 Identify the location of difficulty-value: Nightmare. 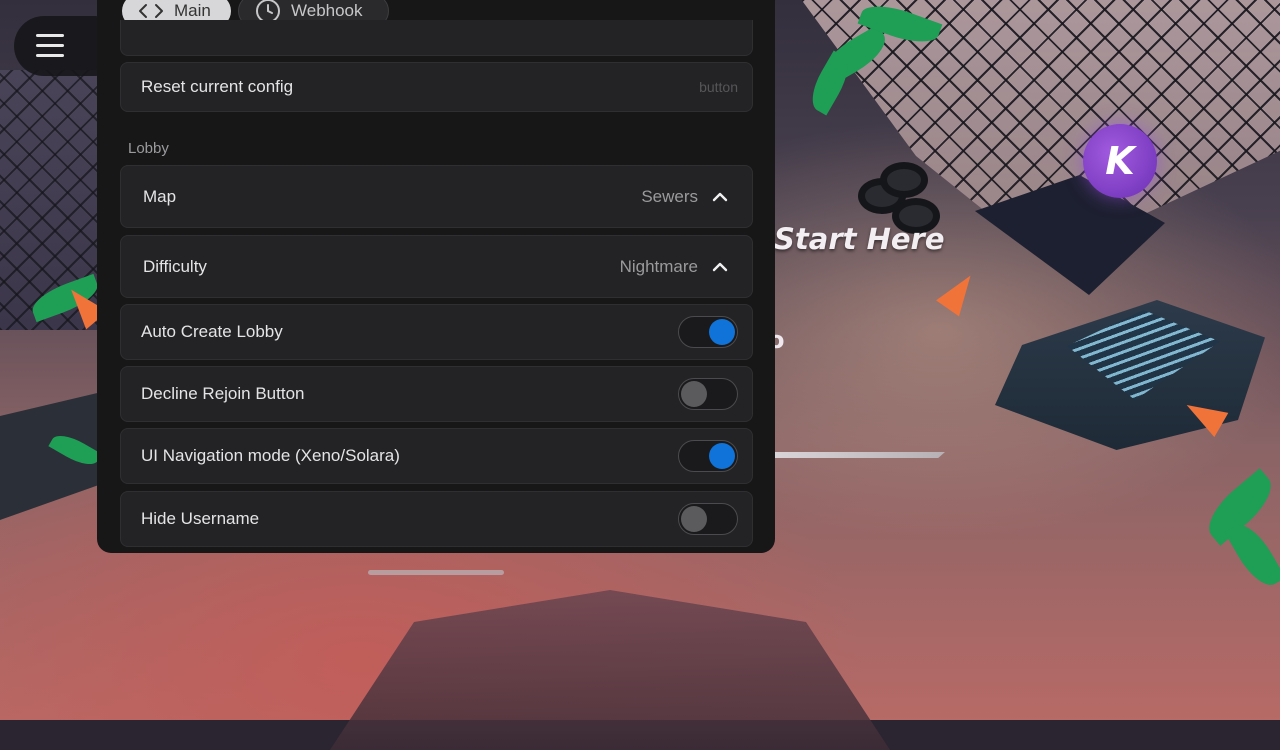
(658, 266).